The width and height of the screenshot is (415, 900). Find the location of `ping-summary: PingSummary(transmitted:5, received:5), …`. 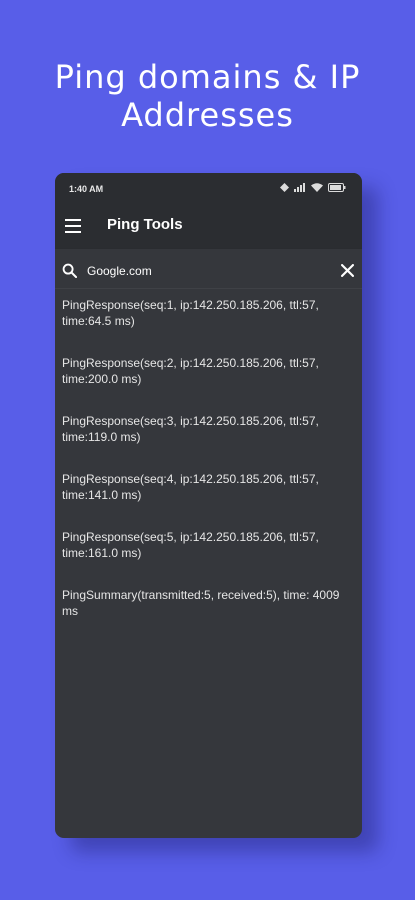

ping-summary: PingSummary(transmitted:5, received:5), … is located at coordinates (201, 603).